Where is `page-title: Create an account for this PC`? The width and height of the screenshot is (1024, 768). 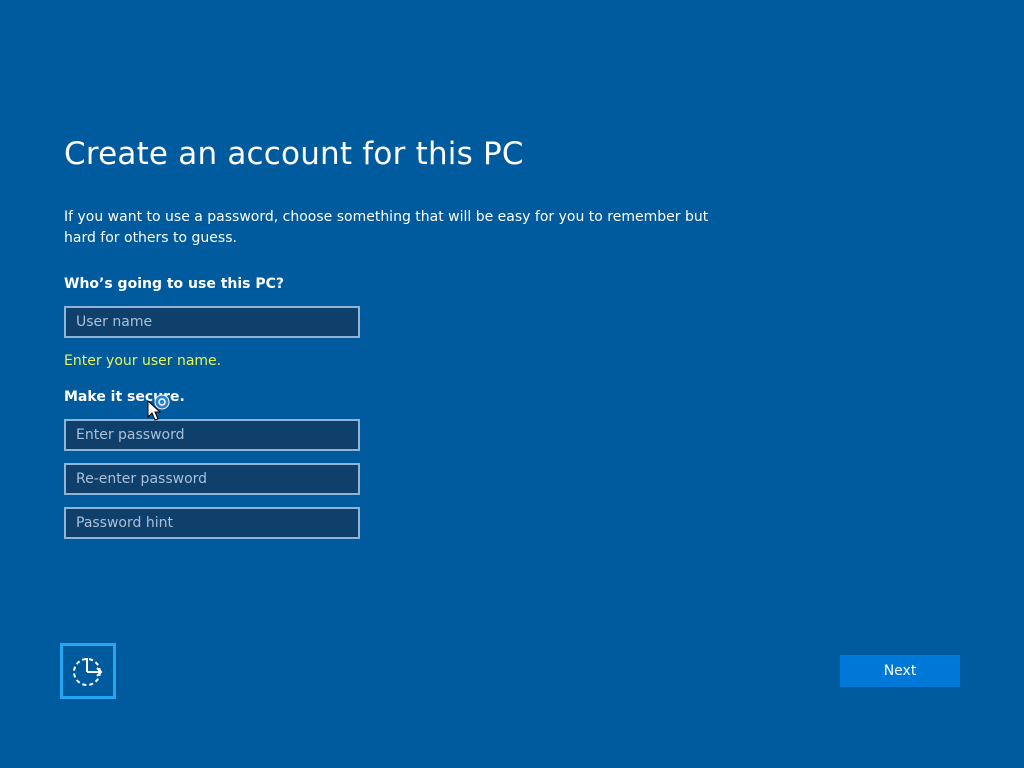
page-title: Create an account for this PC is located at coordinates (294, 154).